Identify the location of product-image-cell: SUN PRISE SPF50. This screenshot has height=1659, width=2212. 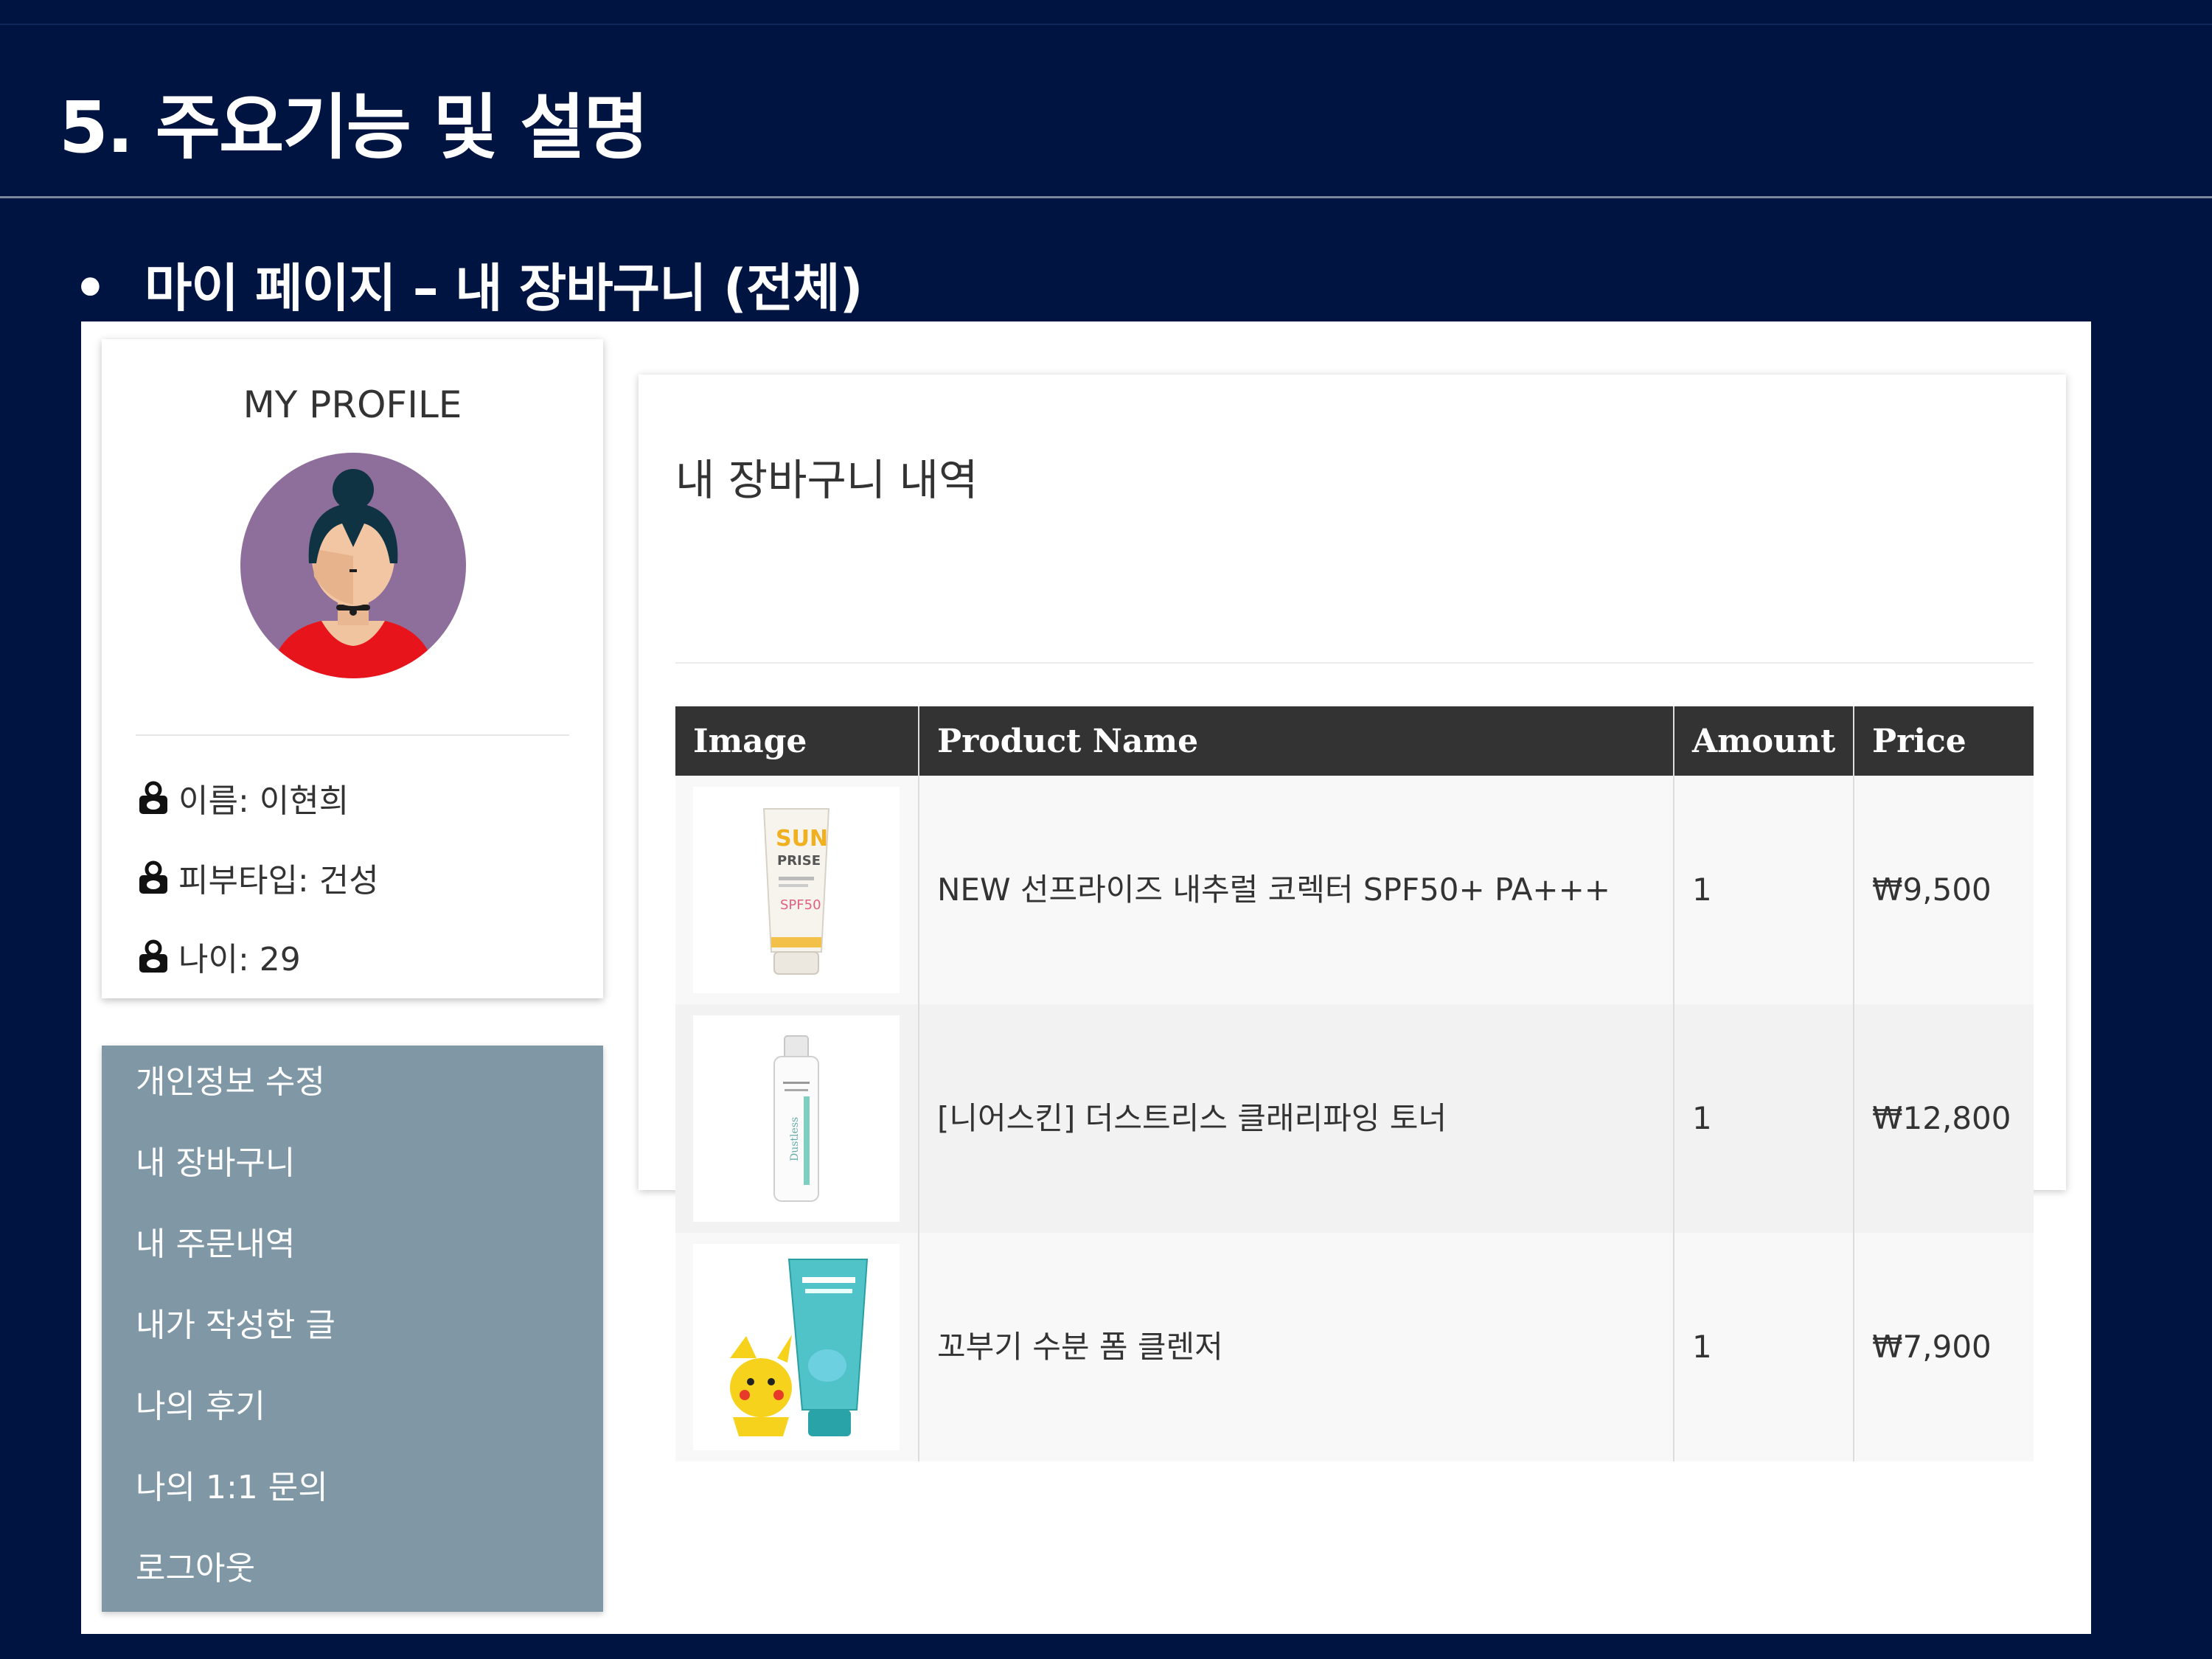
(797, 890).